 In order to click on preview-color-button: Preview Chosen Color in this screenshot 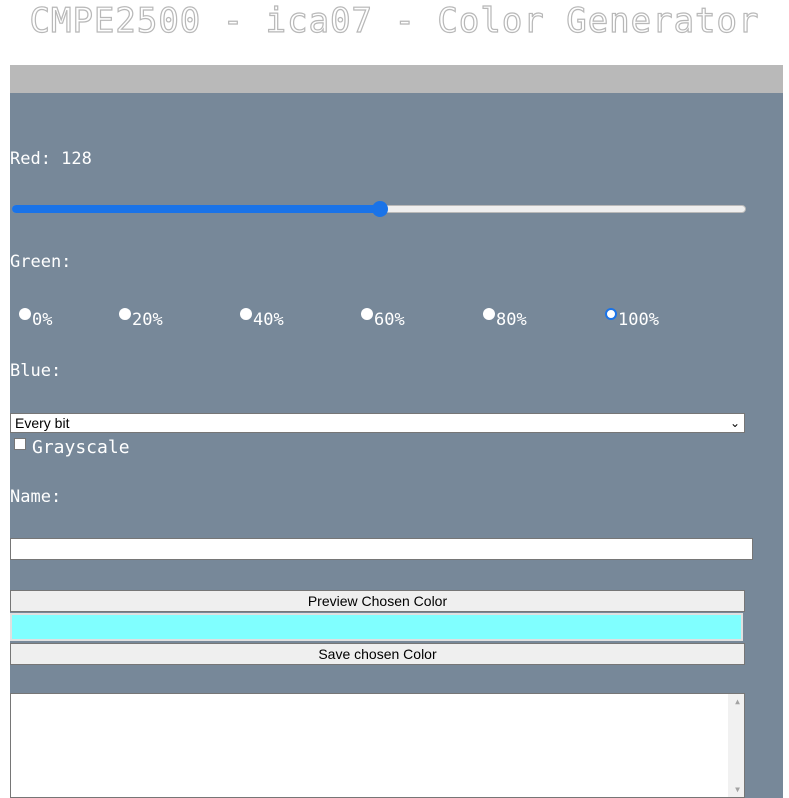, I will do `click(377, 601)`.